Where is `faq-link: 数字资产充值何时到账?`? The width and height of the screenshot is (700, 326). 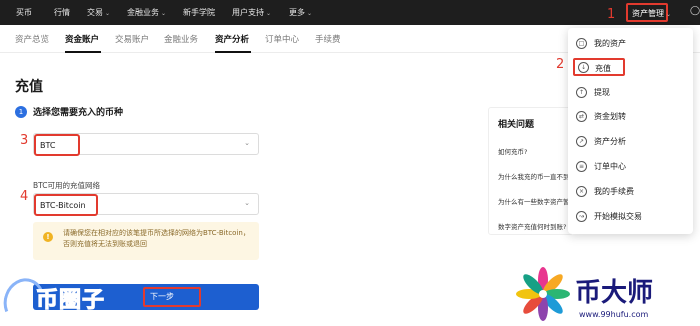 faq-link: 数字资产充值何时到账? is located at coordinates (532, 226).